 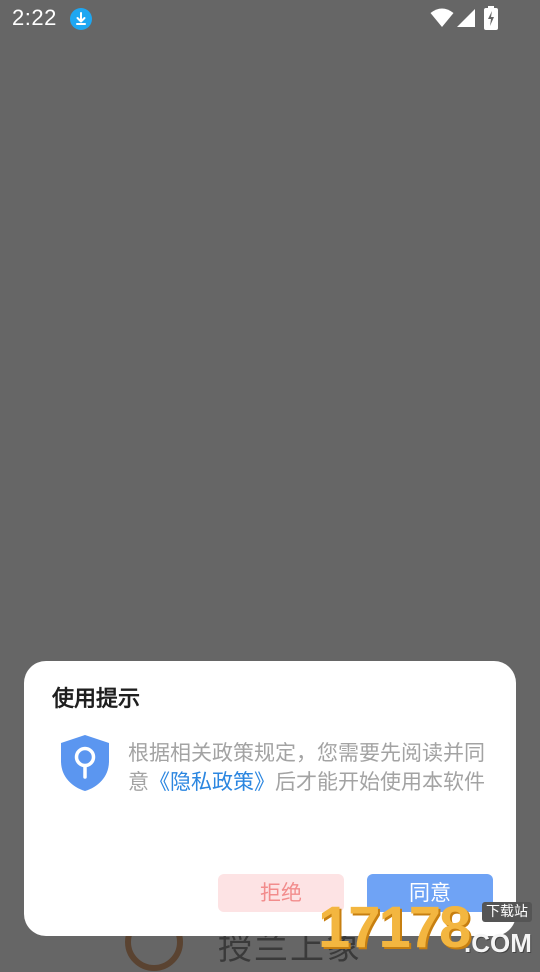 I want to click on site-watermark: 17178 .COM 下载站, so click(x=429, y=928).